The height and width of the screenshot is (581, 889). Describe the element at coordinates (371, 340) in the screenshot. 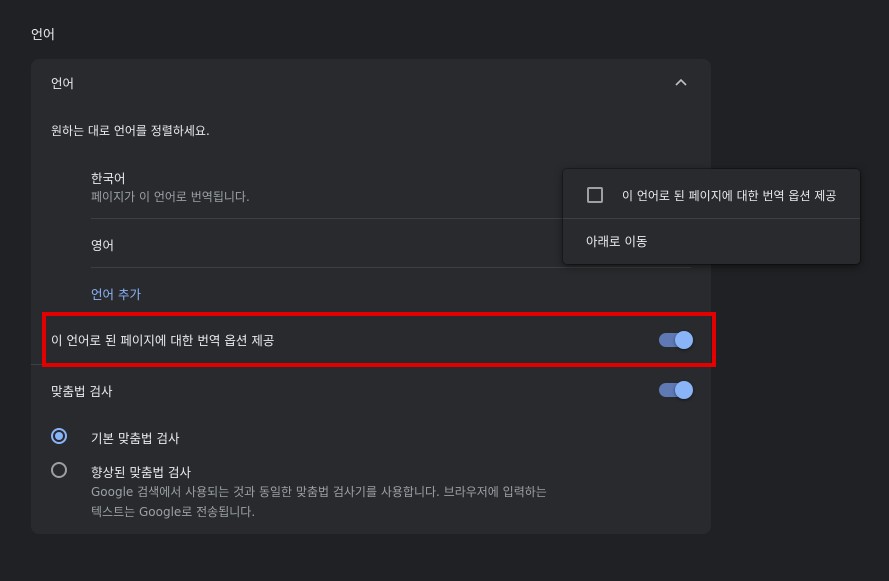

I see `translate-offer-row: 이 언어로 된 페이지에 대한 번역 옵션 제공` at that location.